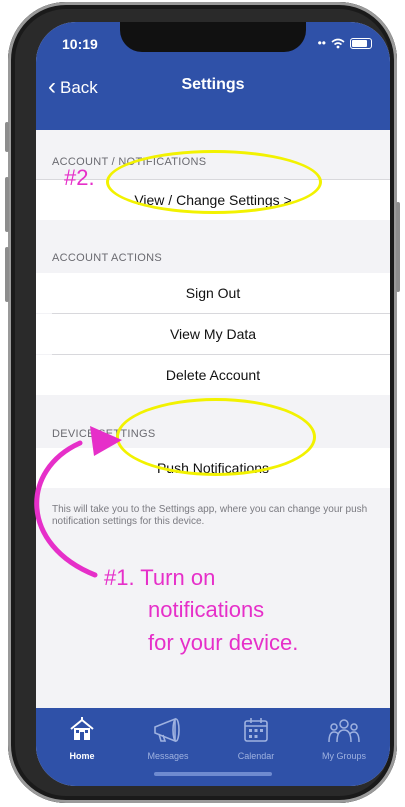 The height and width of the screenshot is (807, 405). What do you see at coordinates (80, 44) in the screenshot?
I see `status-time: 10:19` at bounding box center [80, 44].